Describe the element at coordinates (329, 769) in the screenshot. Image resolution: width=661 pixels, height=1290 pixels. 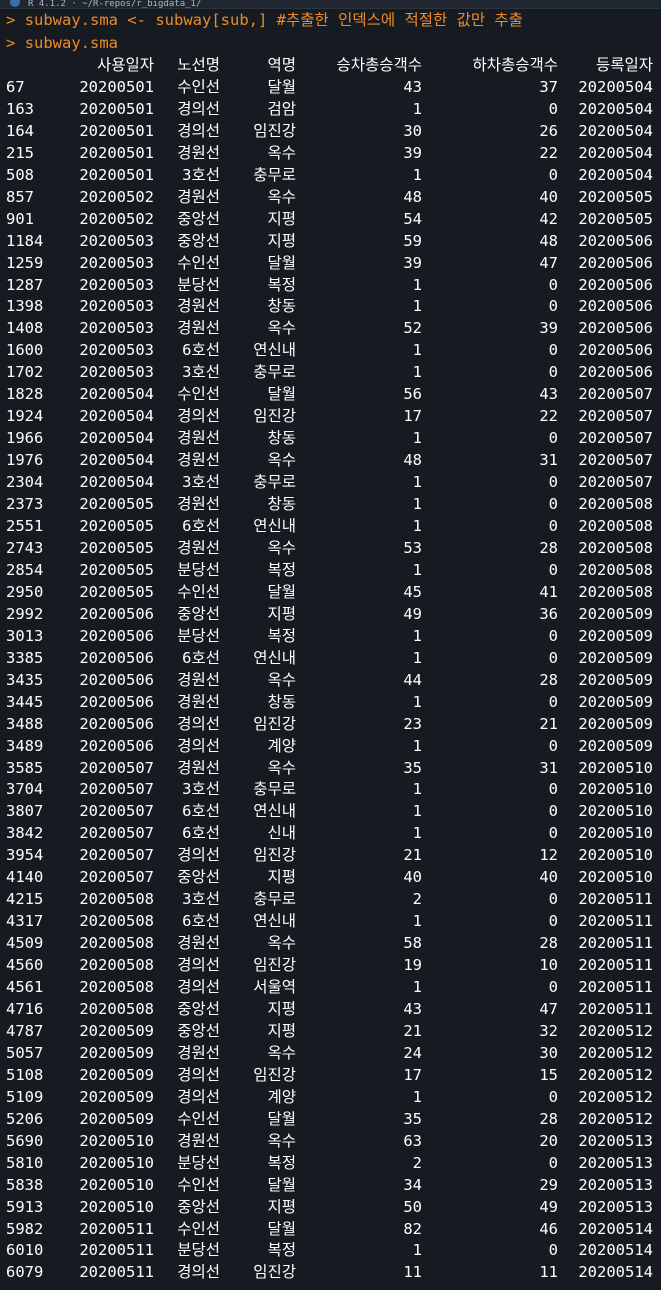
I see `table-row: 3585 20200507 경원선 옥수 35 31 20200510` at that location.